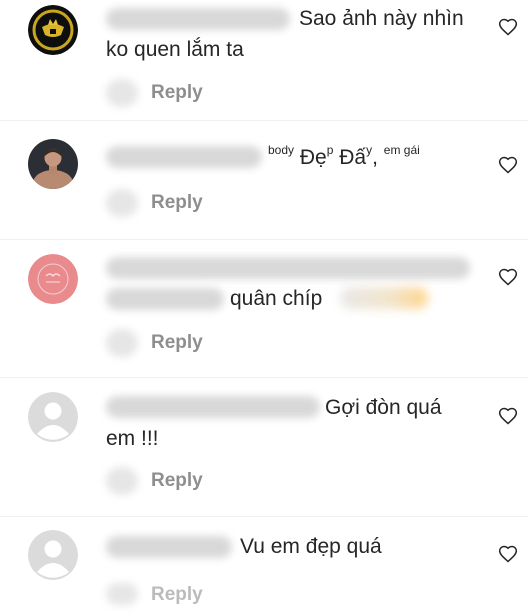  Describe the element at coordinates (165, 299) in the screenshot. I see `text-redacted` at that location.